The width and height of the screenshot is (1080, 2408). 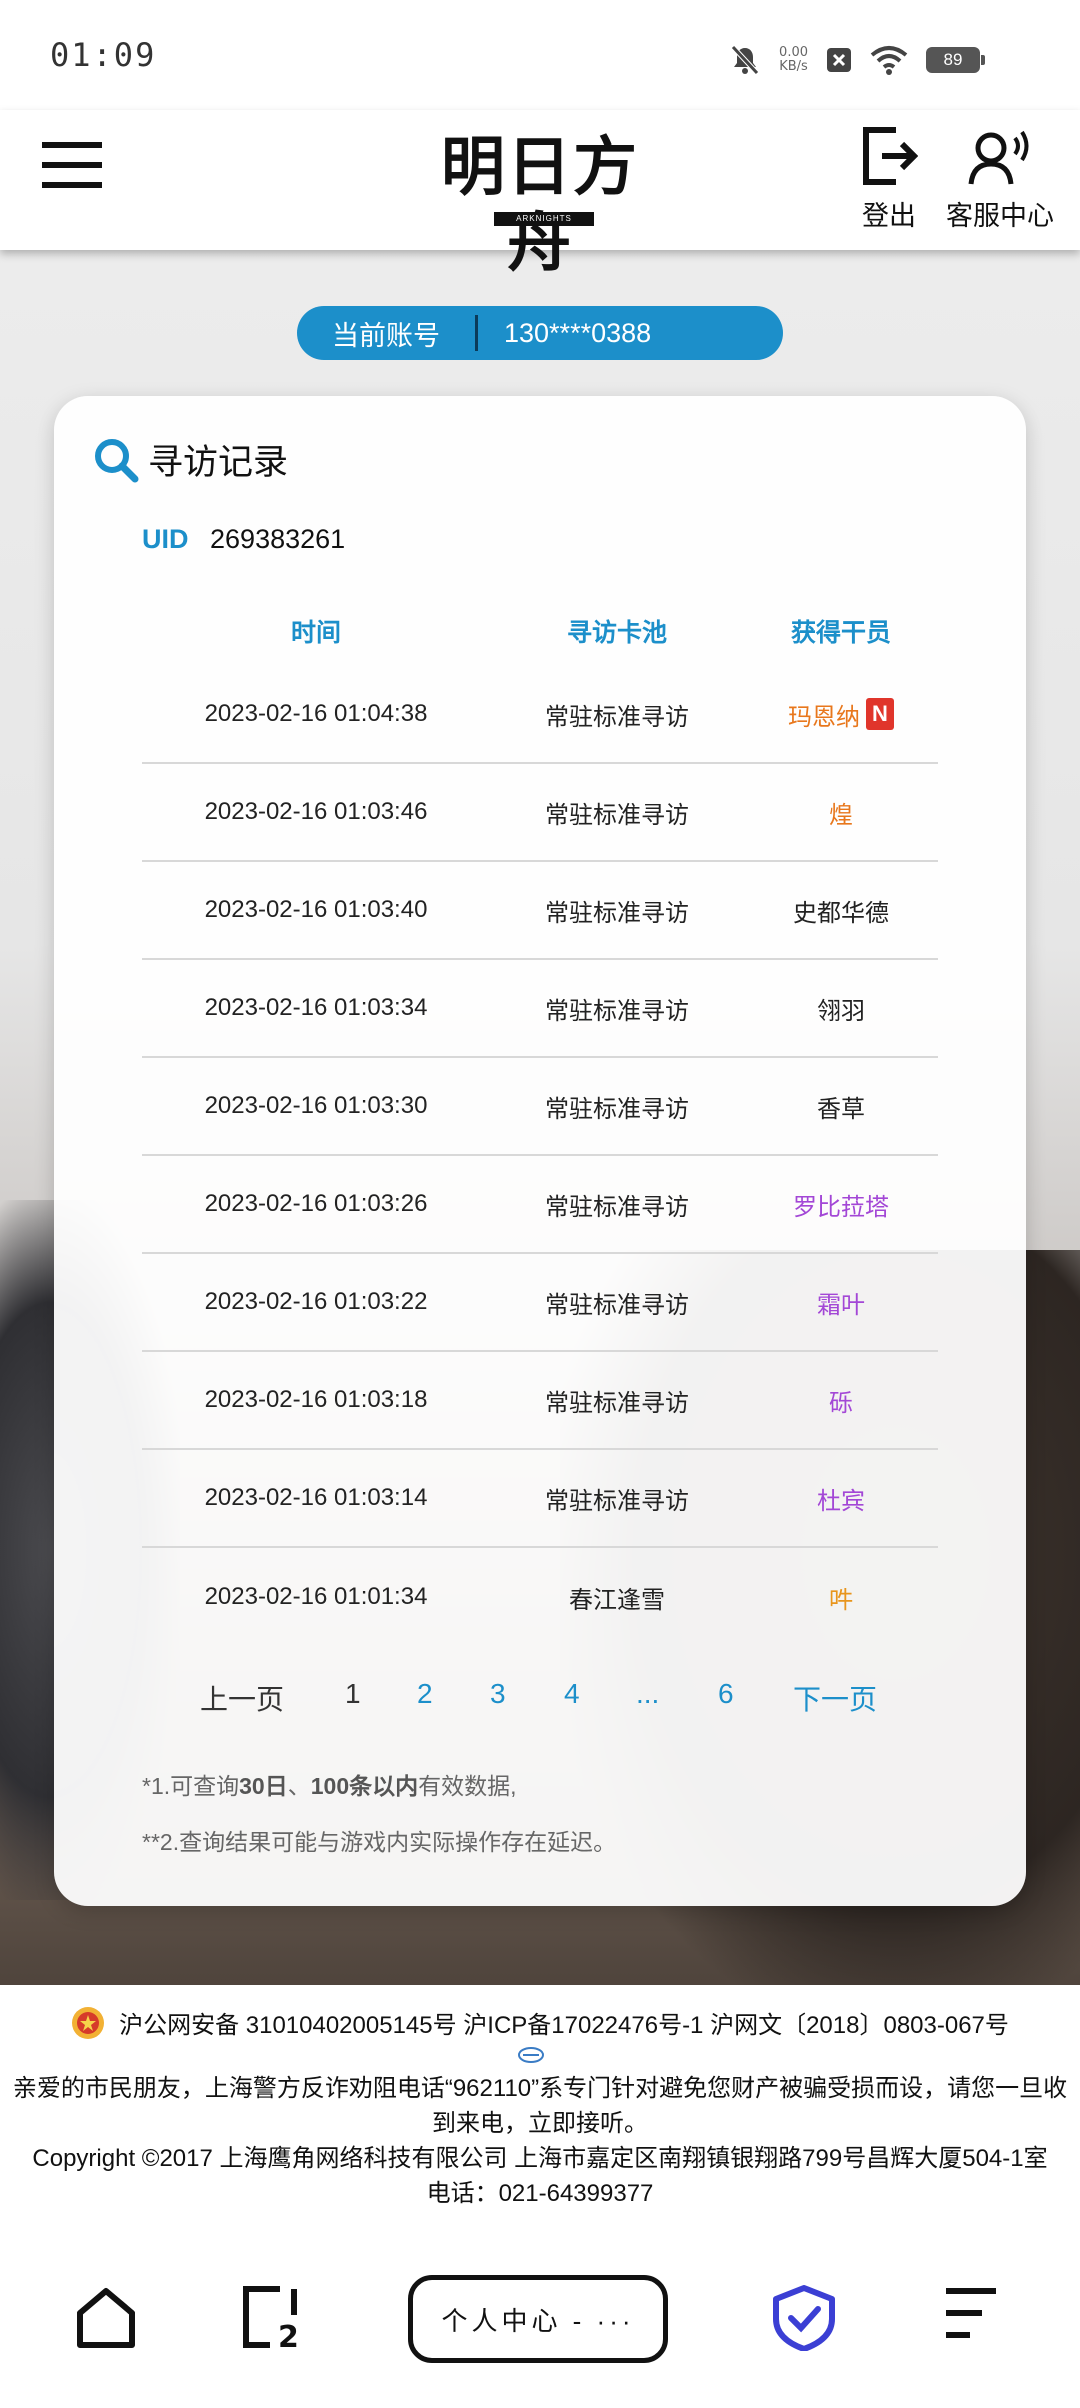 What do you see at coordinates (540, 1597) in the screenshot?
I see `table-row: 2023-02-16 01:01:34 春江逢雪 吽` at bounding box center [540, 1597].